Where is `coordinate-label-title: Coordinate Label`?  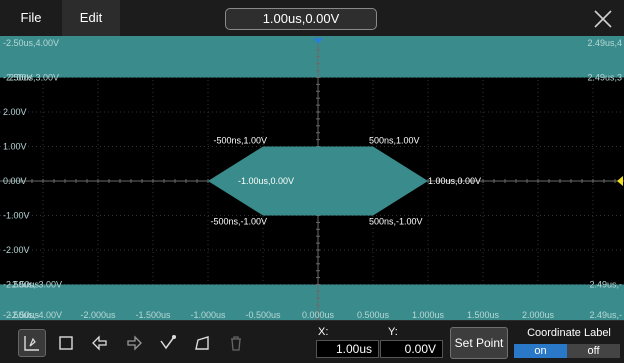 coordinate-label-title: Coordinate Label is located at coordinates (569, 333).